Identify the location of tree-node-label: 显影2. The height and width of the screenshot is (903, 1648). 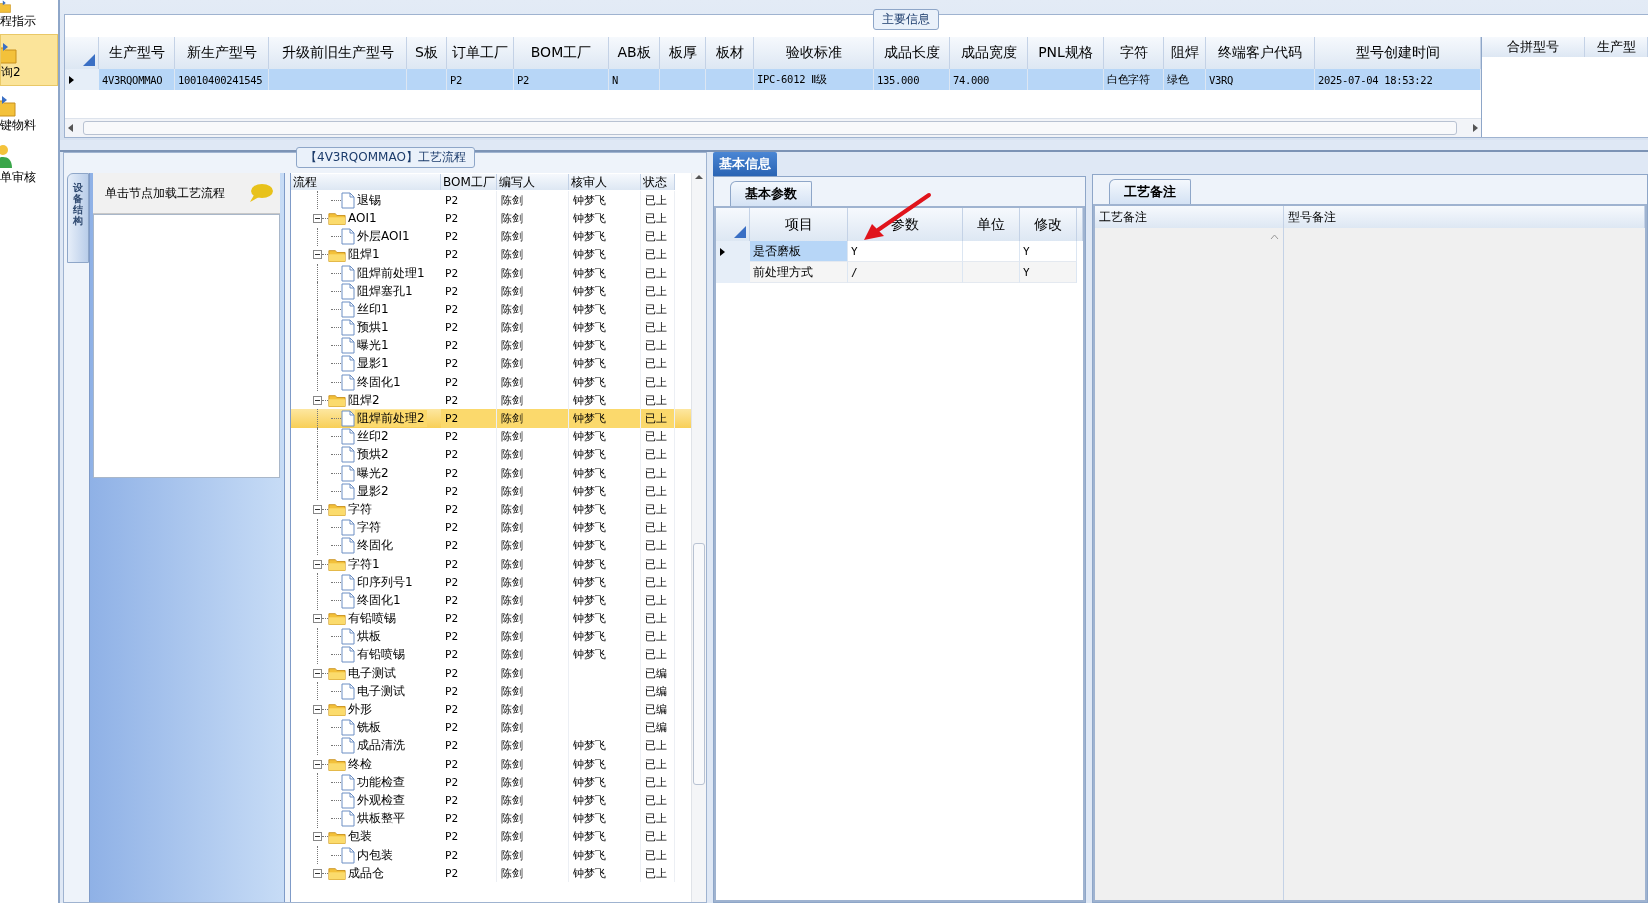
(373, 491).